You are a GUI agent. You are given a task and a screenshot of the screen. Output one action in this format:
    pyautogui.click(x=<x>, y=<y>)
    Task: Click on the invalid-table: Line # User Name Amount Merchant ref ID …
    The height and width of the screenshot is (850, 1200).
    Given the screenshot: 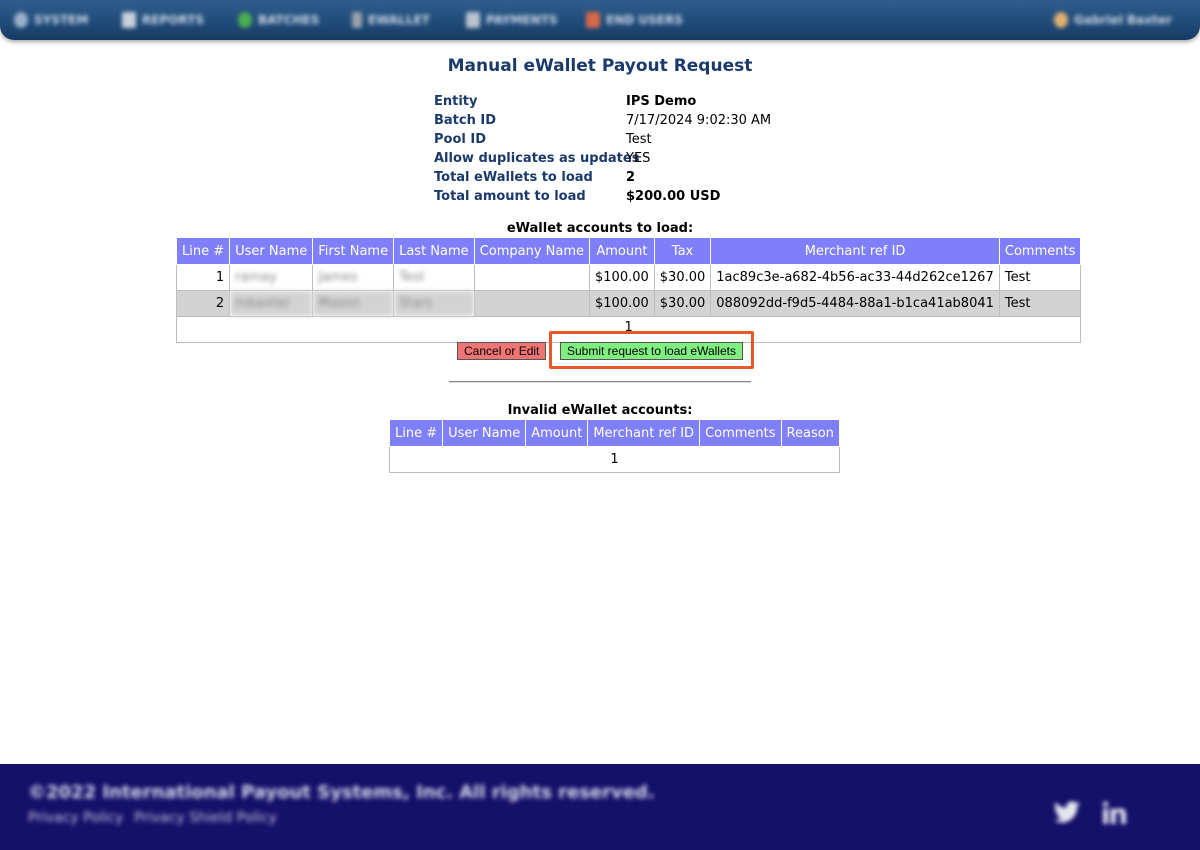 What is the action you would take?
    pyautogui.click(x=614, y=446)
    